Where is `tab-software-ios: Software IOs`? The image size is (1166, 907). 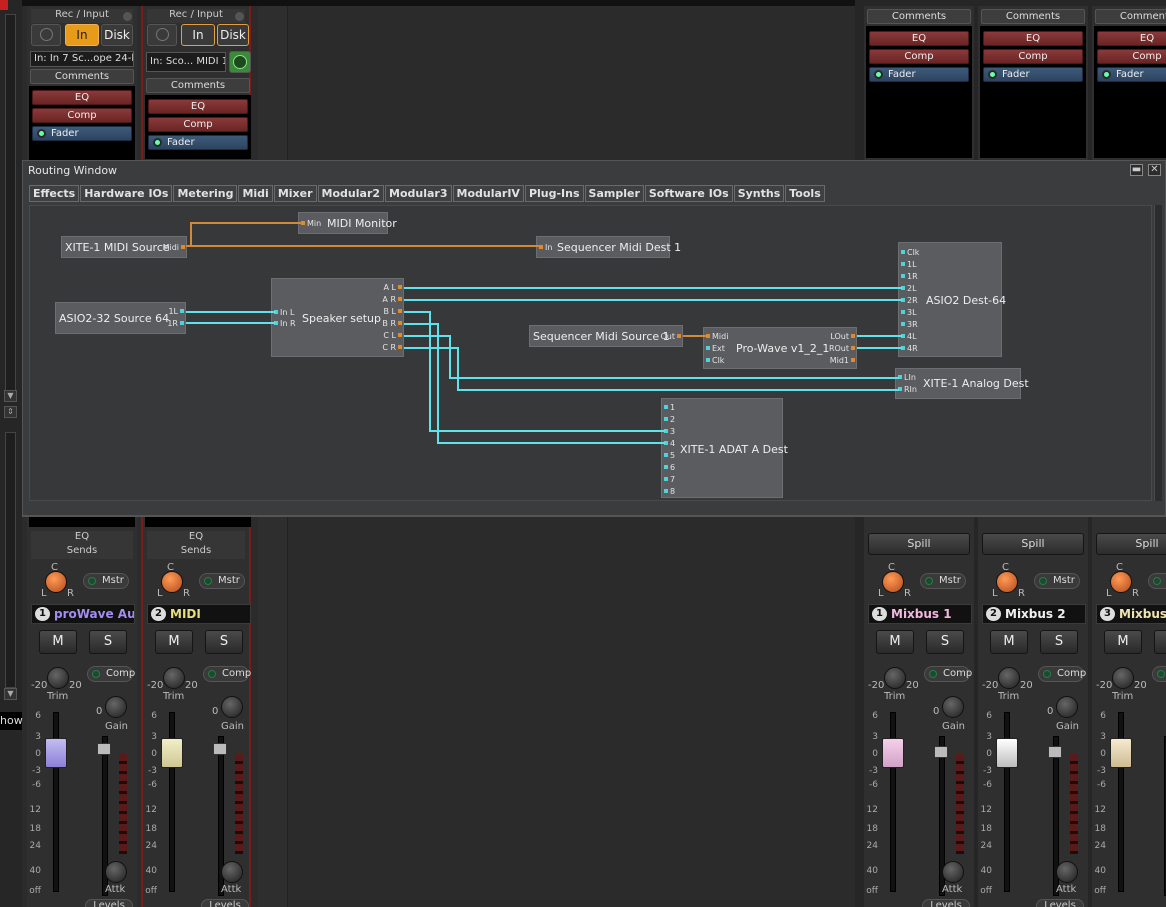 tab-software-ios: Software IOs is located at coordinates (688, 193).